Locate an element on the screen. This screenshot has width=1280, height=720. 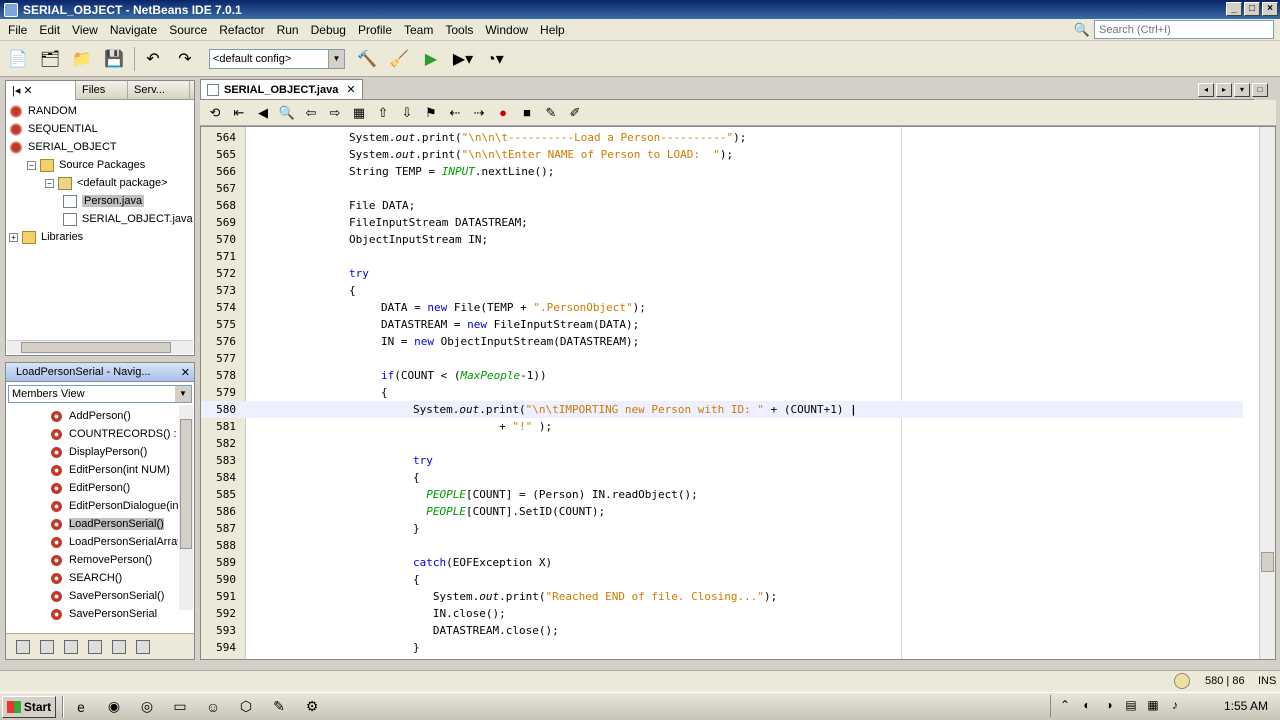
member-item: SEARCH() is located at coordinates (92, 578).